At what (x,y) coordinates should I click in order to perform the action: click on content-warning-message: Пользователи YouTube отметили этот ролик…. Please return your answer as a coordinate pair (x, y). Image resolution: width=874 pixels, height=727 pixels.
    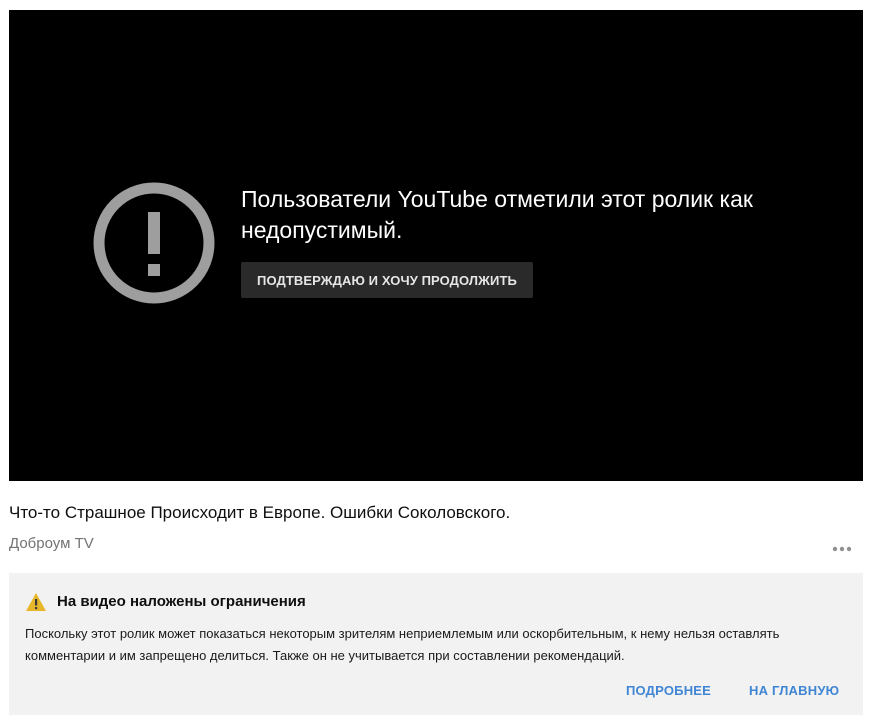
    Looking at the image, I should click on (497, 214).